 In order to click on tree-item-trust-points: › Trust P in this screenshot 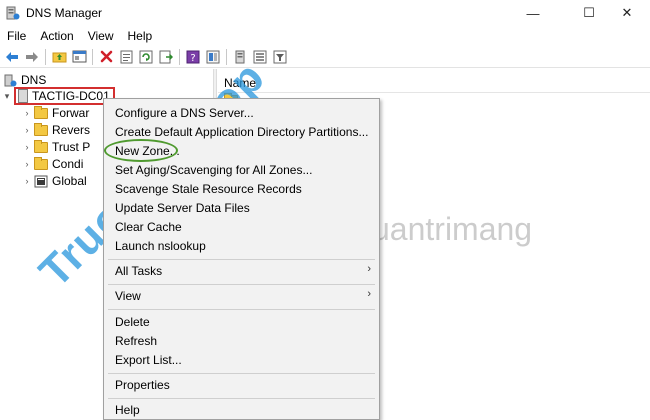, I will do `click(56, 147)`.